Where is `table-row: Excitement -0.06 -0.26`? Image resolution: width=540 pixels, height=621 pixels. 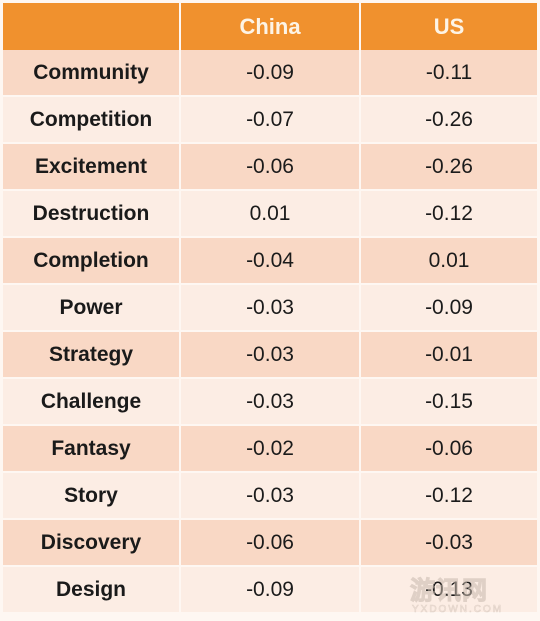
table-row: Excitement -0.06 -0.26 is located at coordinates (270, 167).